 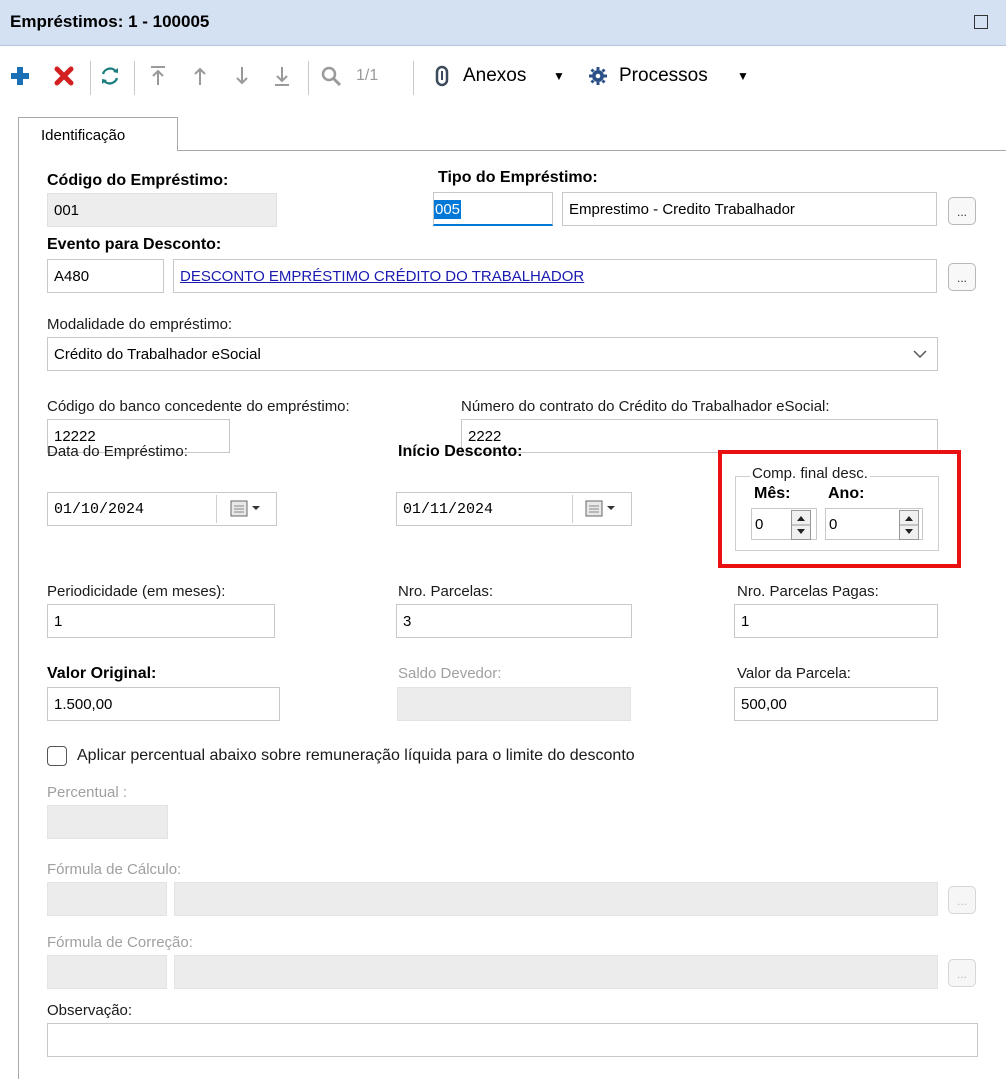 What do you see at coordinates (808, 591) in the screenshot?
I see `nro-parcelas-pagas-label: Nro. Parcelas Pagas:` at bounding box center [808, 591].